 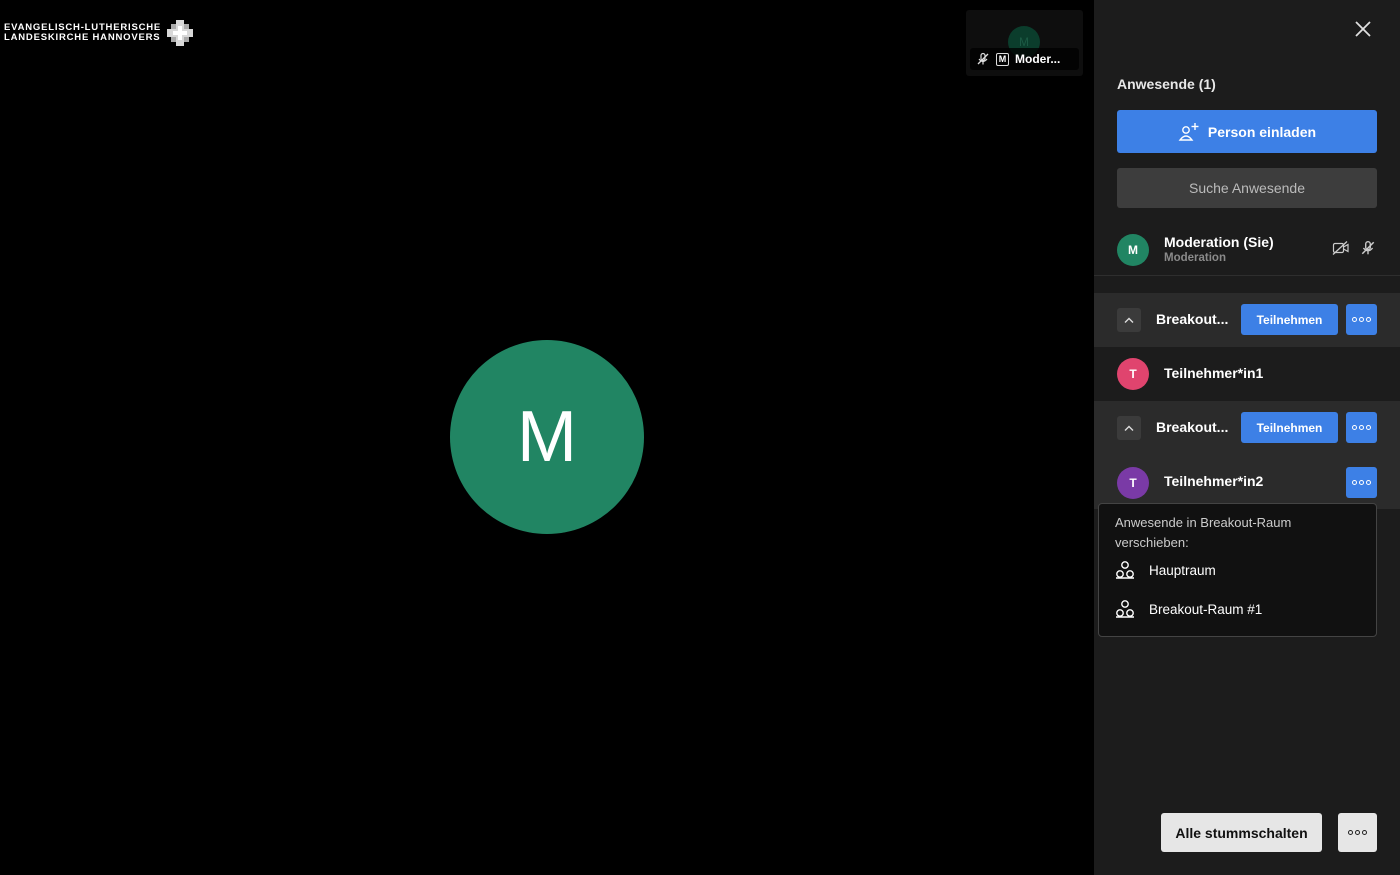 What do you see at coordinates (180, 33) in the screenshot?
I see `cross-logo-icon` at bounding box center [180, 33].